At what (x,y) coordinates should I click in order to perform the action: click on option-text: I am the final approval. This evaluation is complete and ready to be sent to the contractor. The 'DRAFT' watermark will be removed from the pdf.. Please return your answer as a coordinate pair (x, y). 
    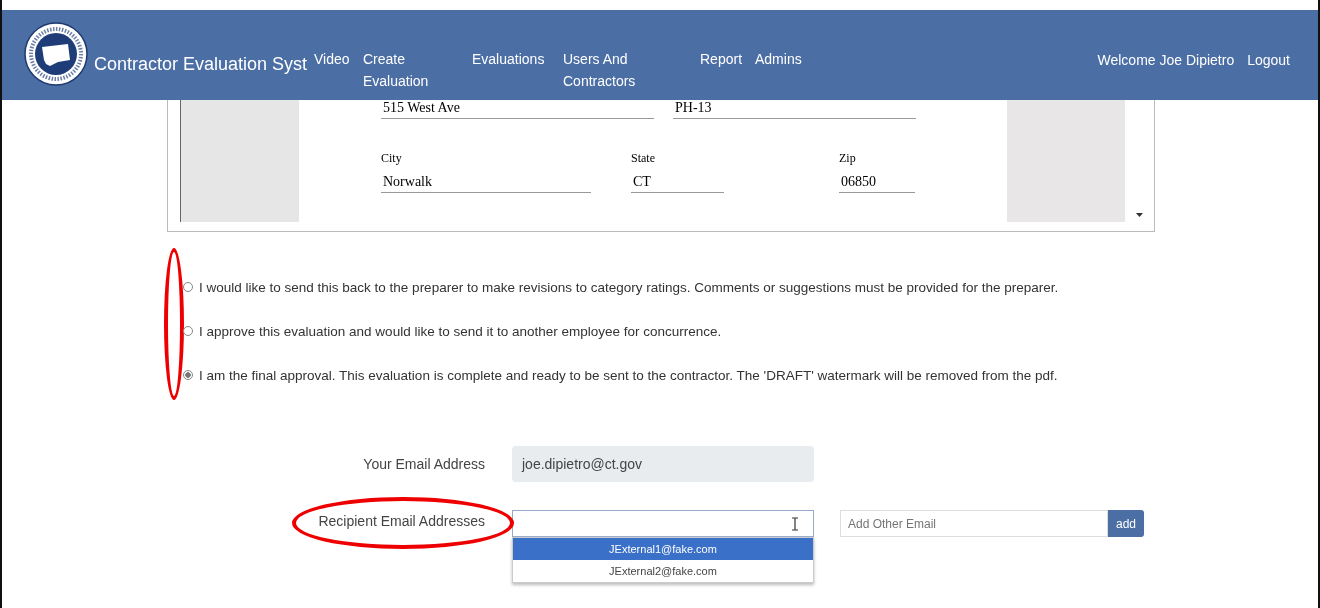
    Looking at the image, I should click on (628, 375).